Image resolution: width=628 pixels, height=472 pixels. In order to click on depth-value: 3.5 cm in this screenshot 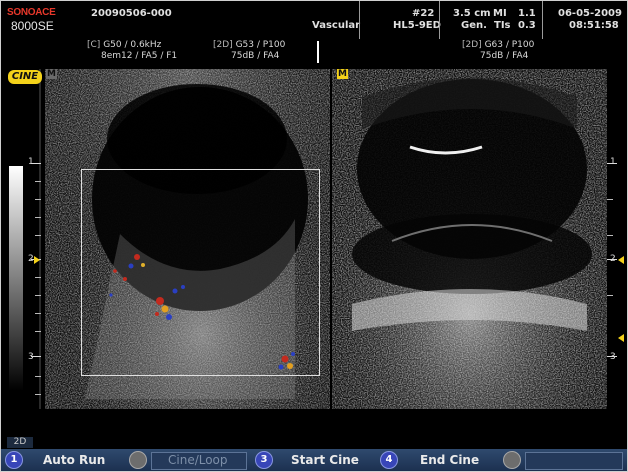, I will do `click(472, 13)`.